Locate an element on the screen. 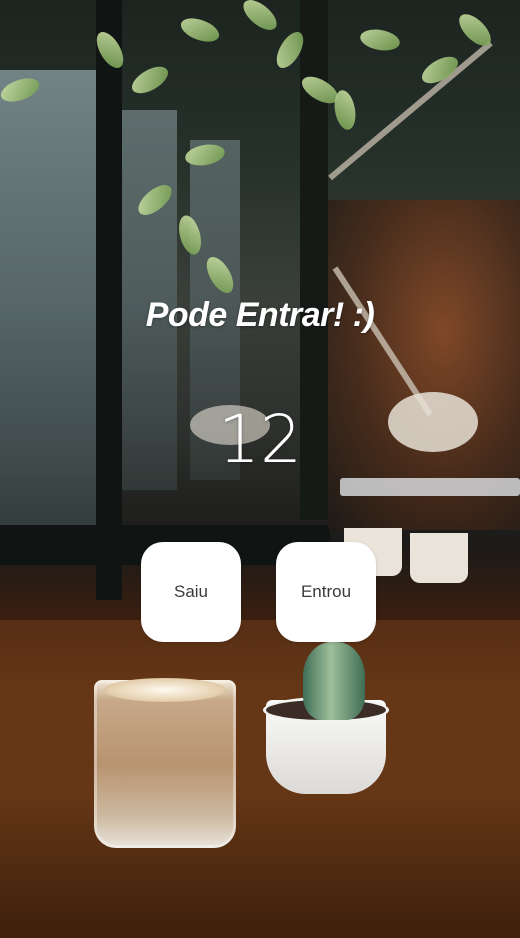 Image resolution: width=520 pixels, height=938 pixels. coffee-glass is located at coordinates (165, 764).